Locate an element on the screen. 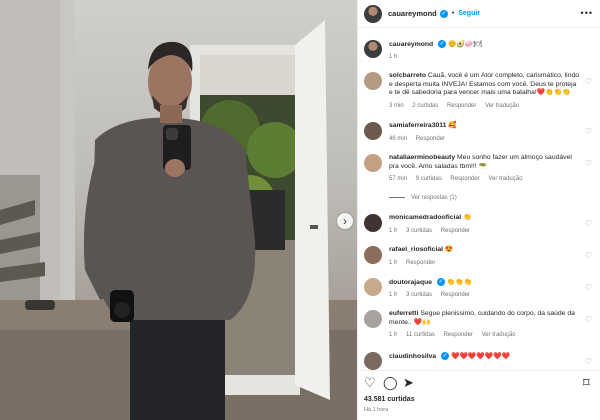 The image size is (600, 420). comment-username: samiaferreira3011 is located at coordinates (417, 125).